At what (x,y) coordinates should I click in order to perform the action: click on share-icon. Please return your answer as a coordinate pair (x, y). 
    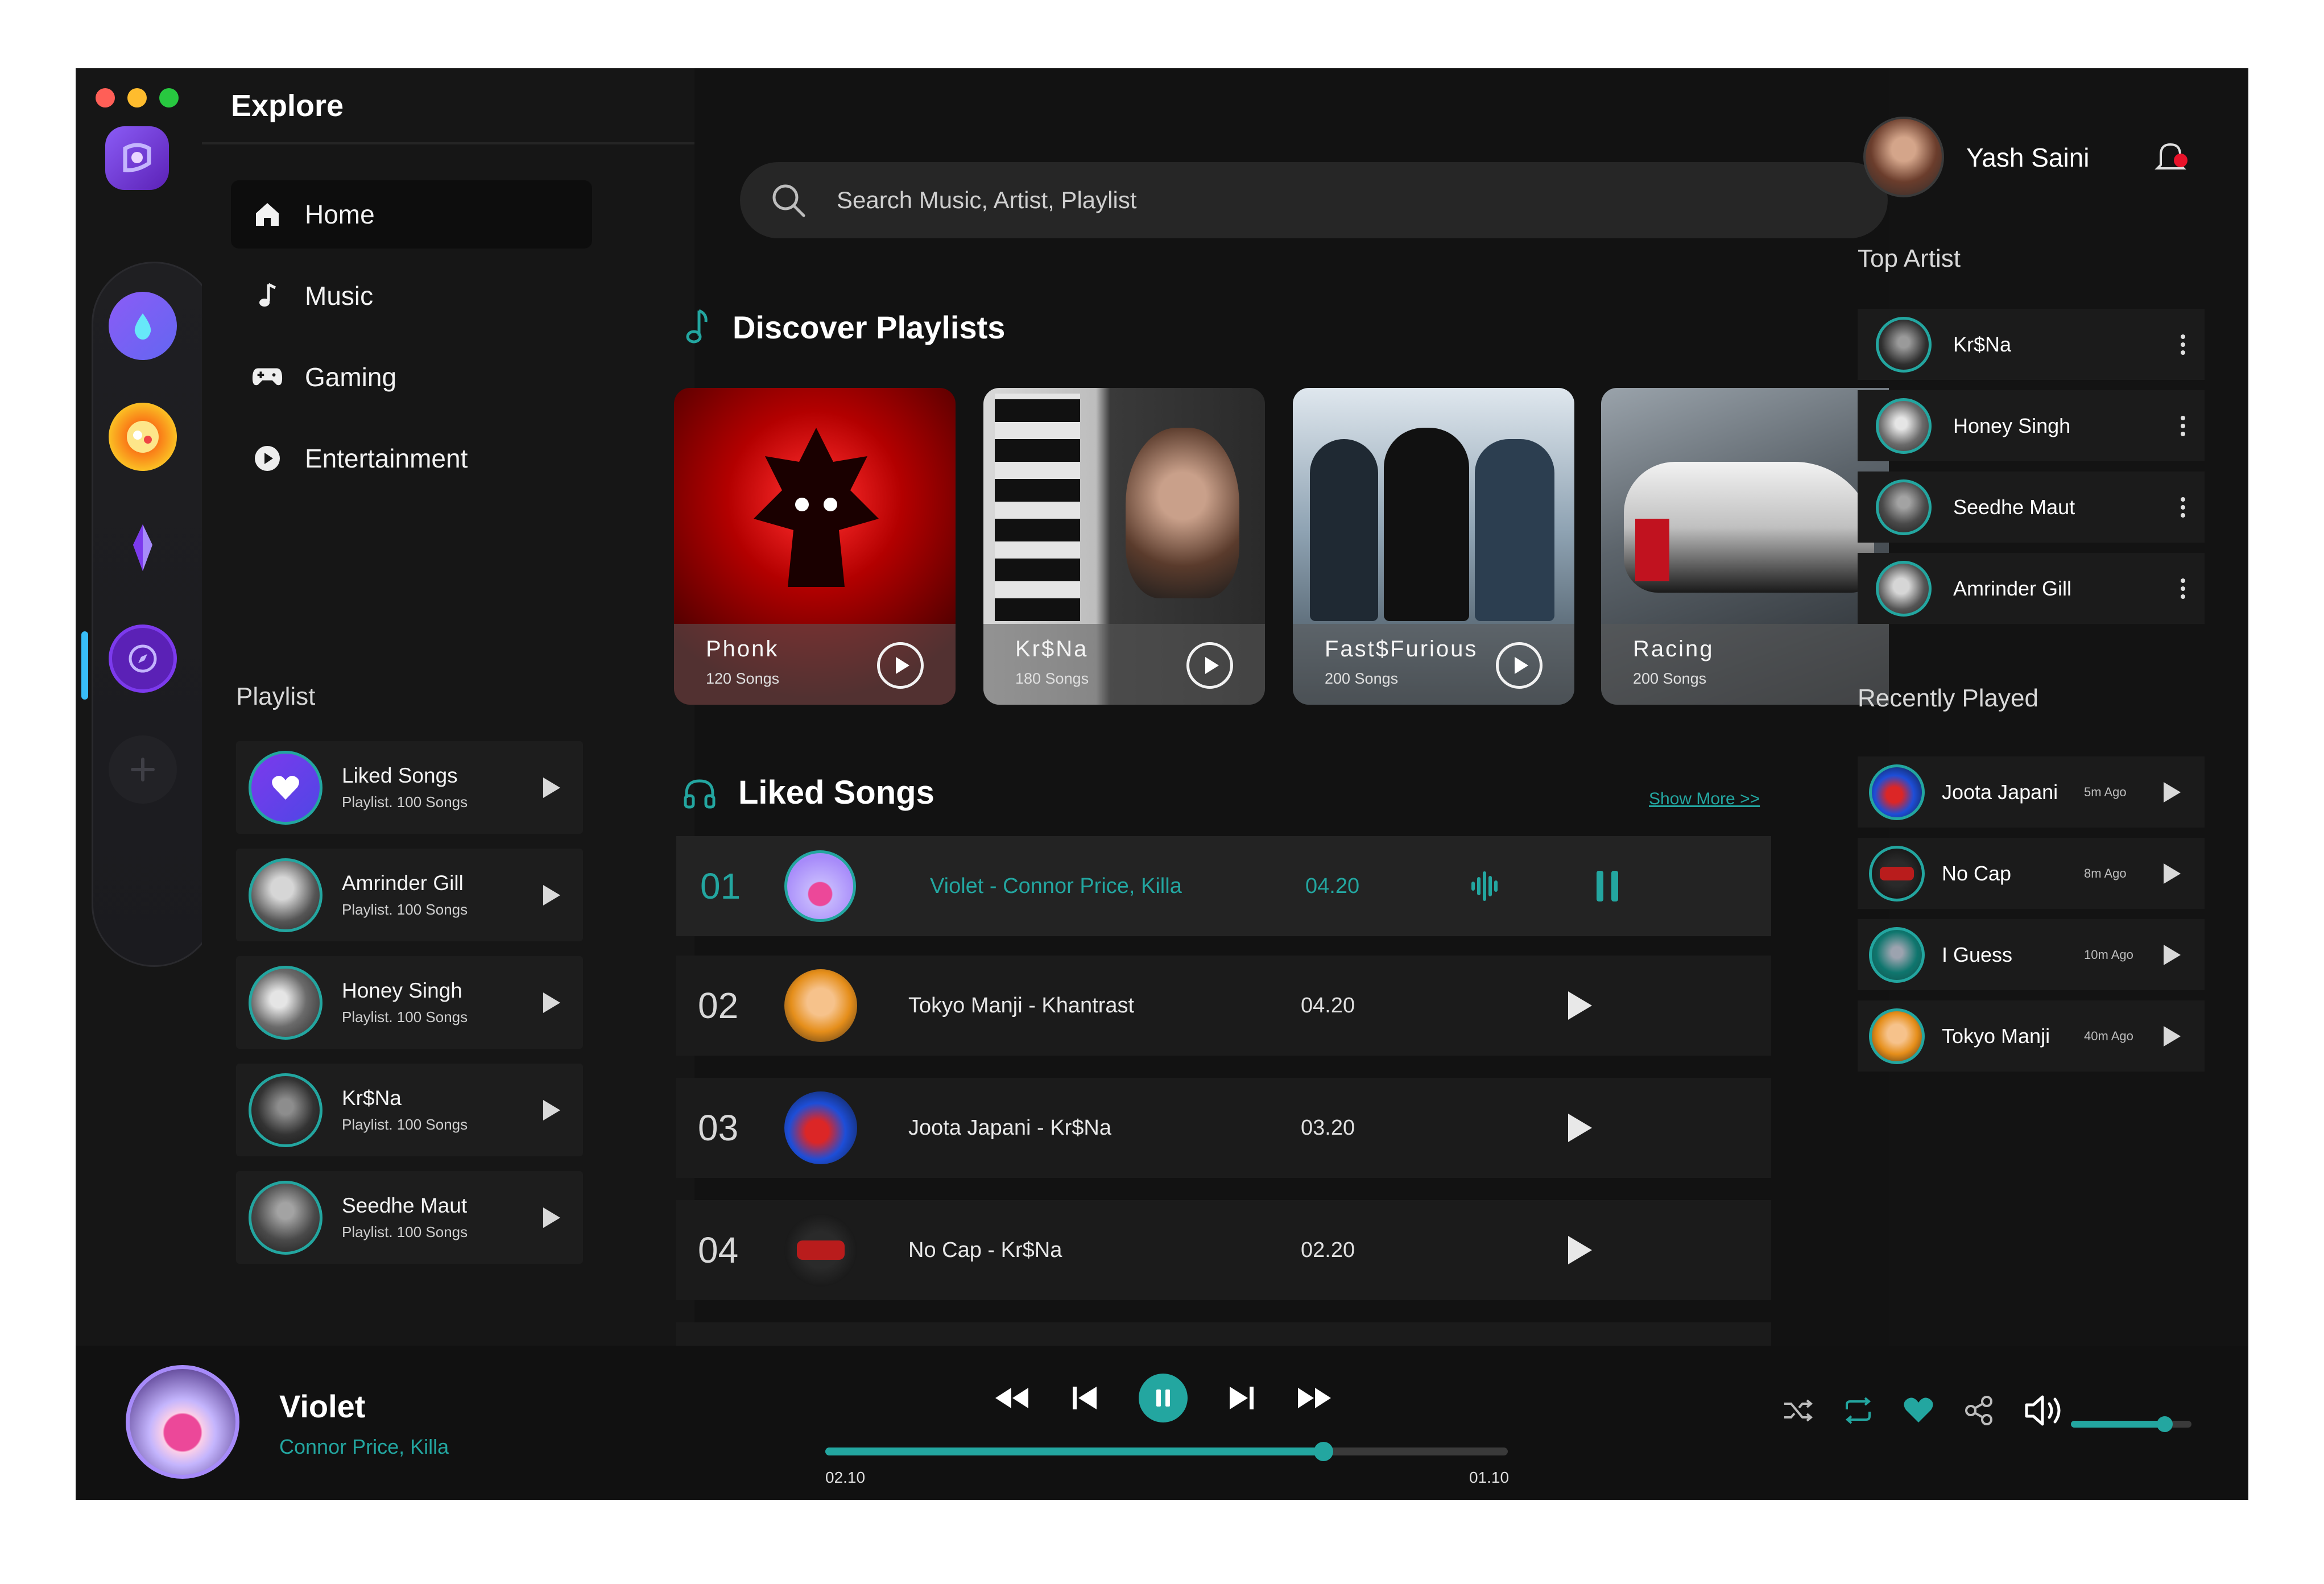
    Looking at the image, I should click on (1979, 1410).